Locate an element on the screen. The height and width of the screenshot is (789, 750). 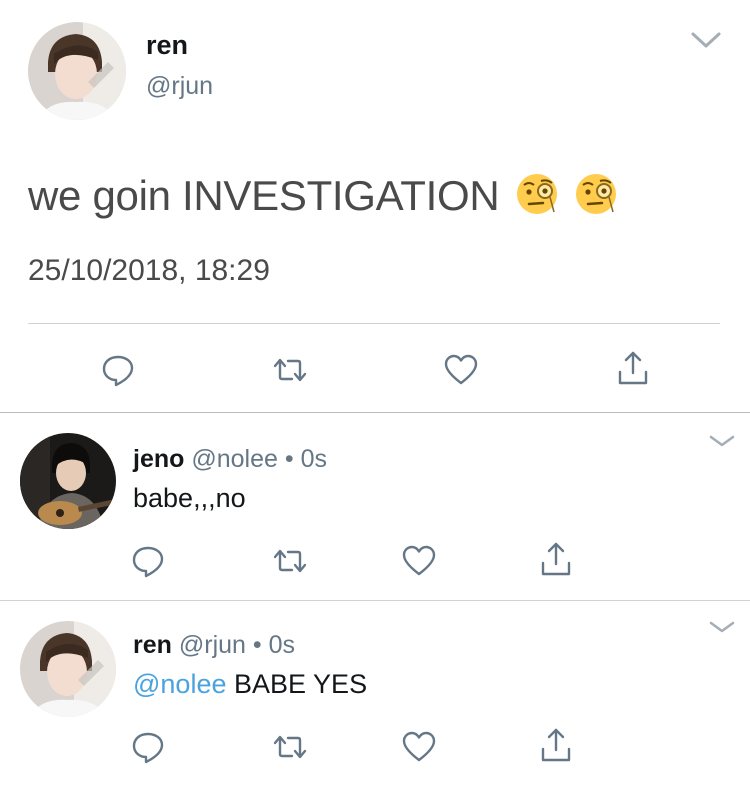
reply-text: @nolee BABE YES is located at coordinates (250, 684).